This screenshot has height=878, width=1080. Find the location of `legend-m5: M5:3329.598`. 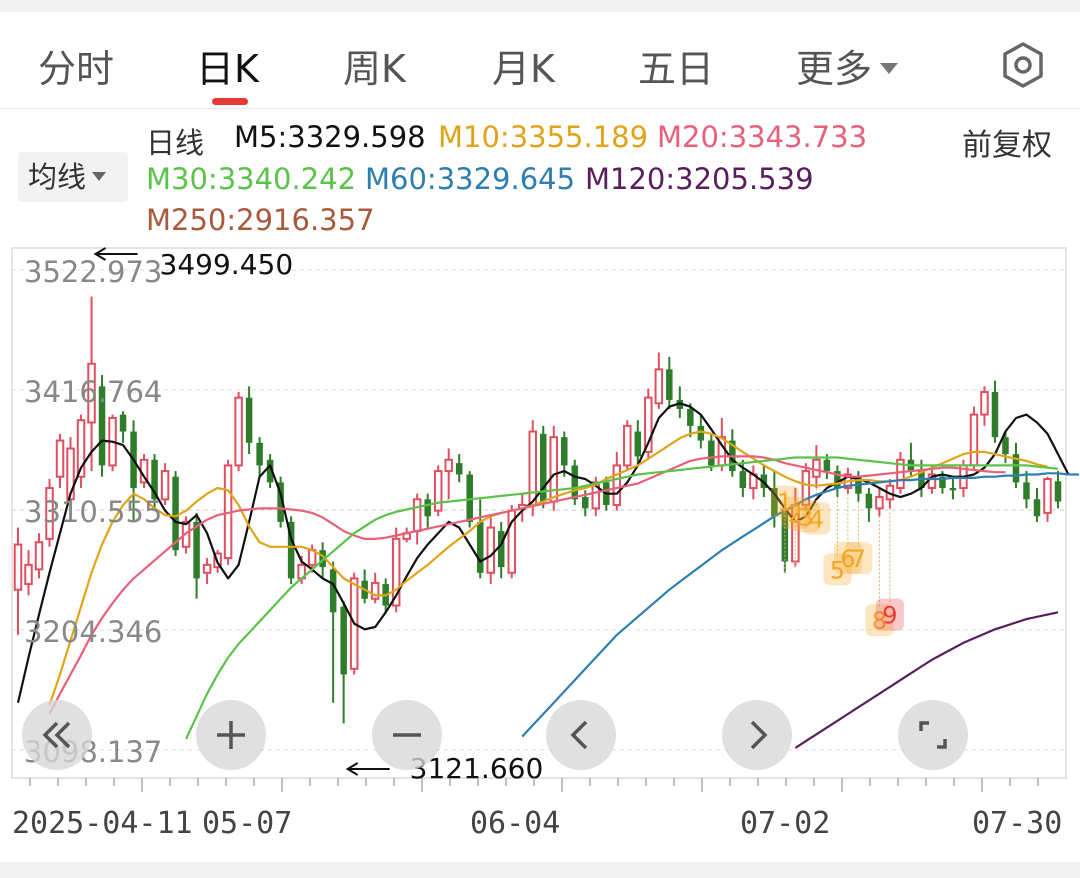

legend-m5: M5:3329.598 is located at coordinates (330, 137).